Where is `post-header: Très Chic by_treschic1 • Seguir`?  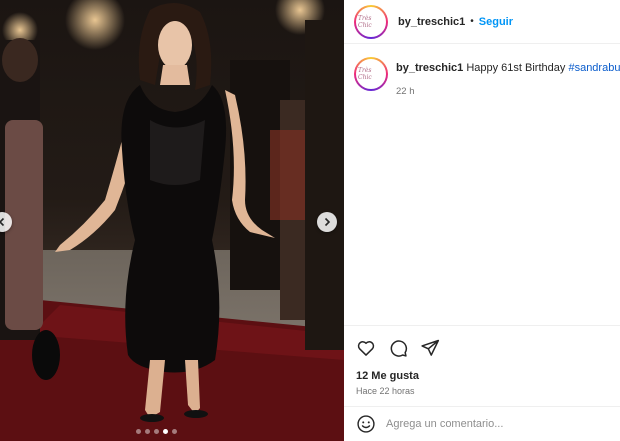
post-header: Très Chic by_treschic1 • Seguir is located at coordinates (482, 22).